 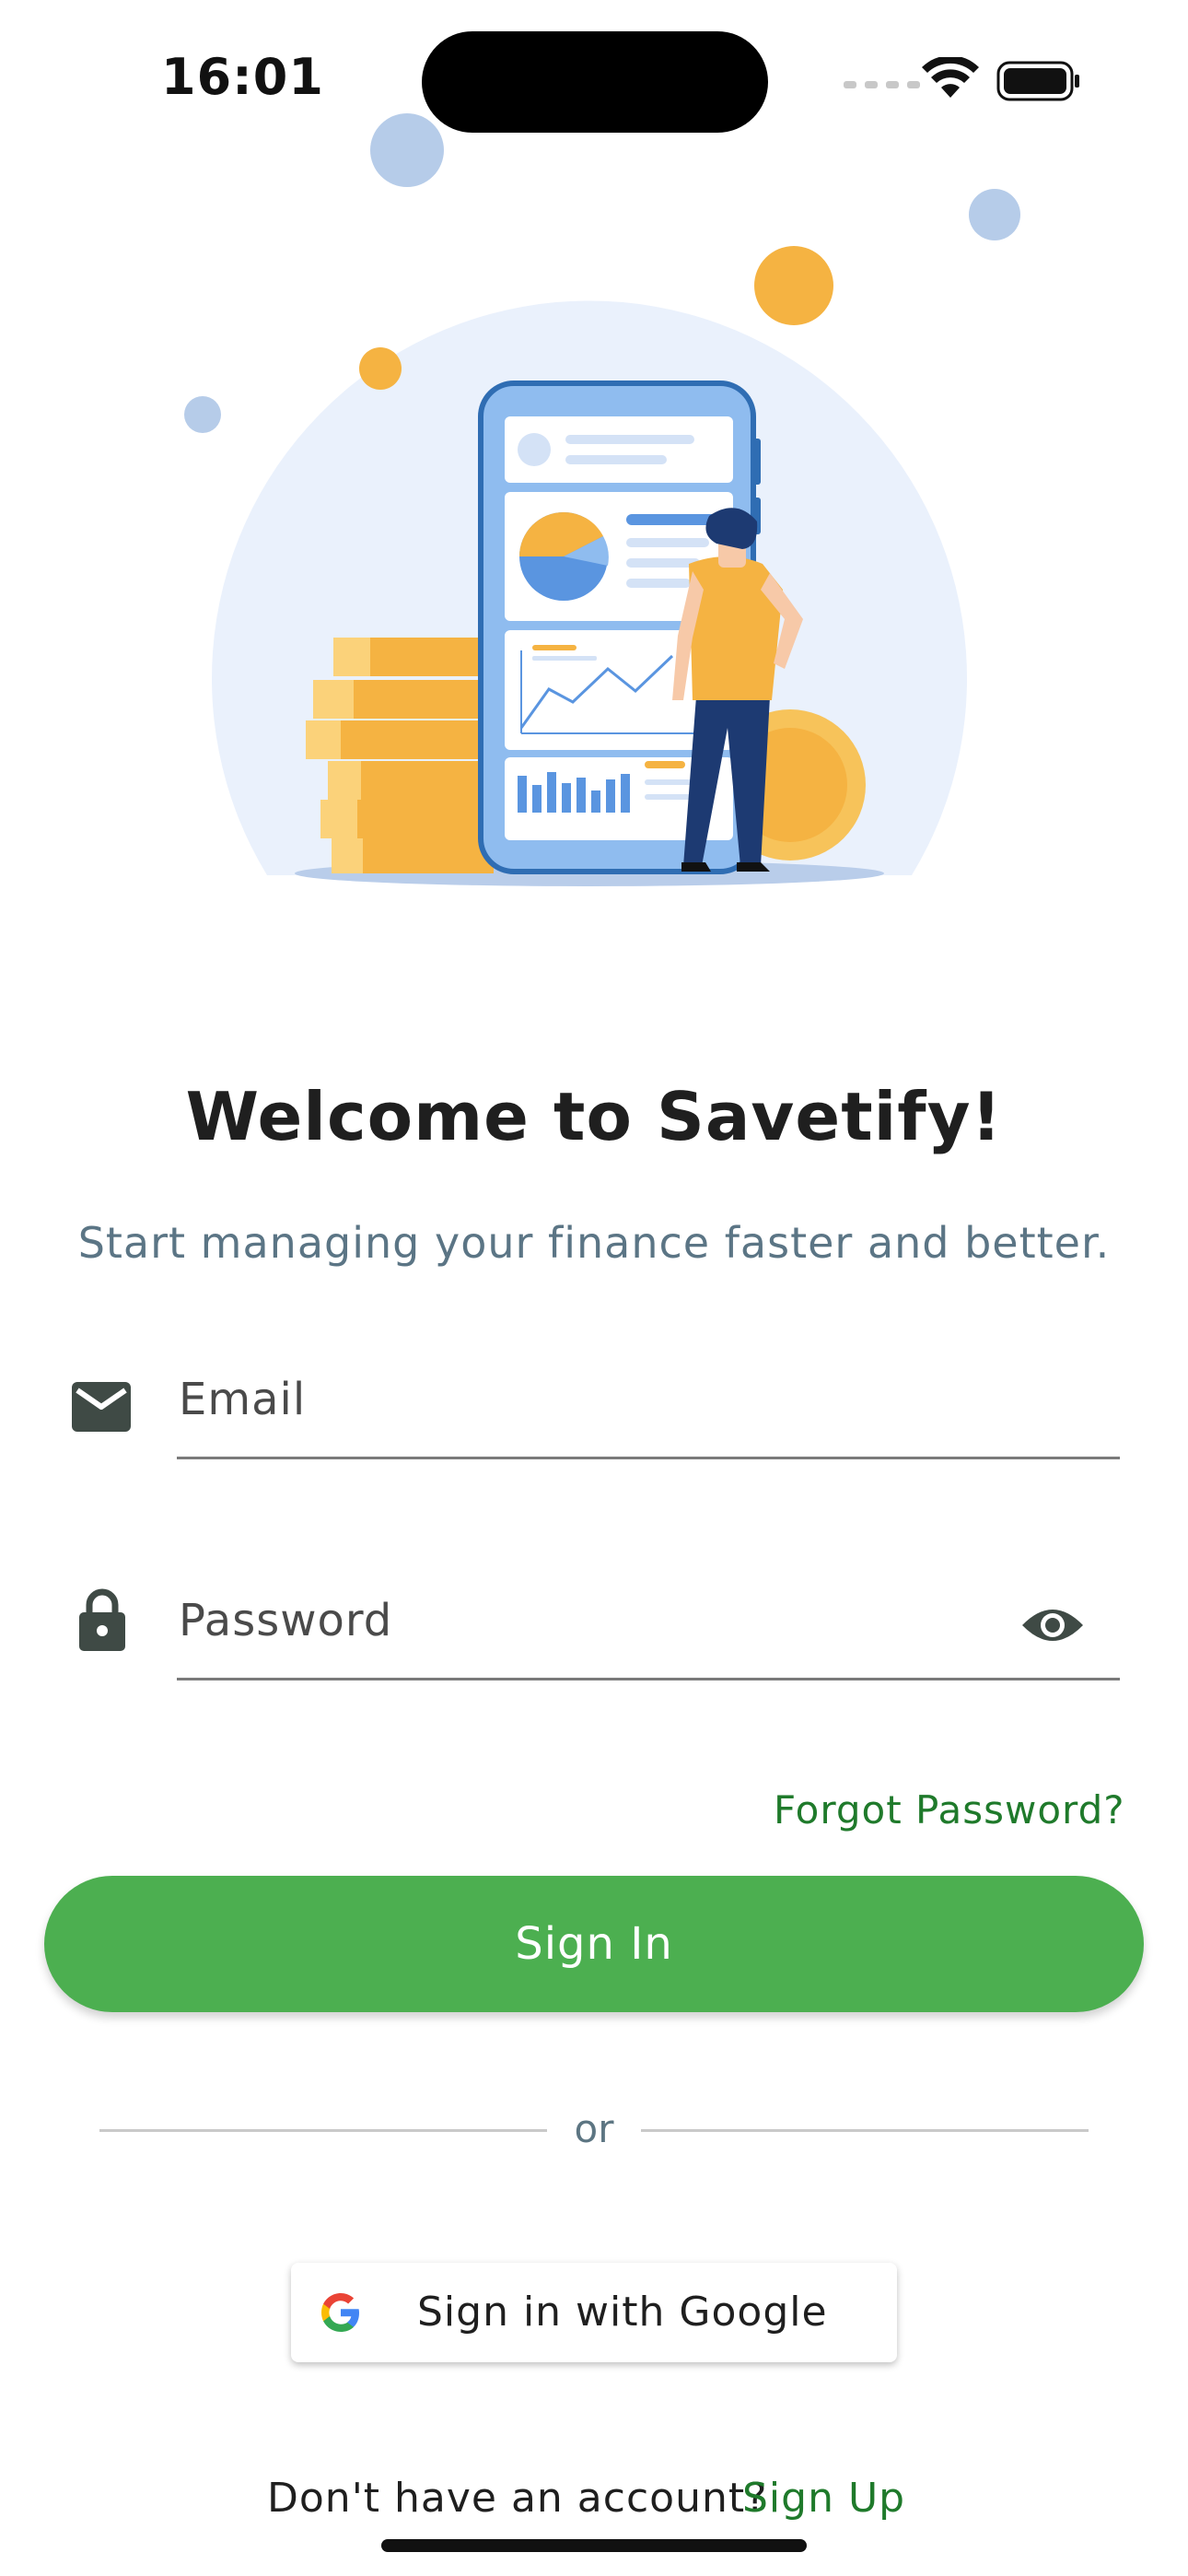 I want to click on cellular-signal-icon, so click(x=882, y=84).